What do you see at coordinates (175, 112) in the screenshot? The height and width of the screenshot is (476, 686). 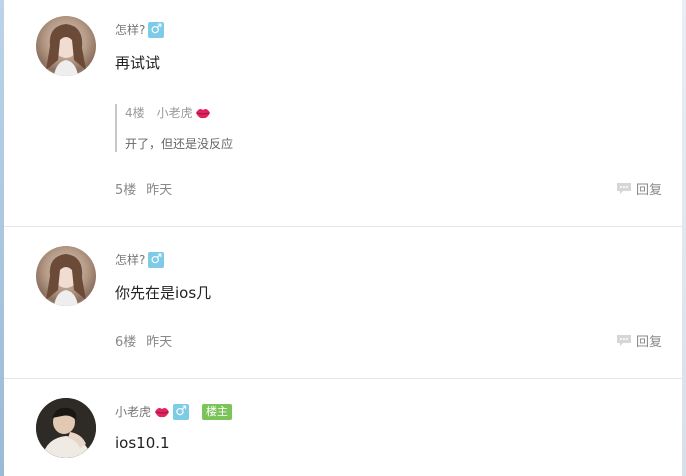 I see `quoted-username: 小老虎` at bounding box center [175, 112].